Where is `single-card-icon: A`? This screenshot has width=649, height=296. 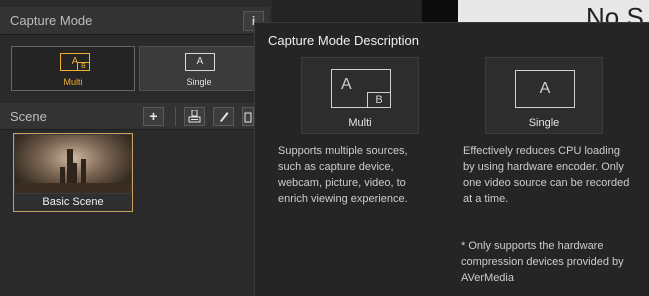 single-card-icon: A is located at coordinates (545, 89).